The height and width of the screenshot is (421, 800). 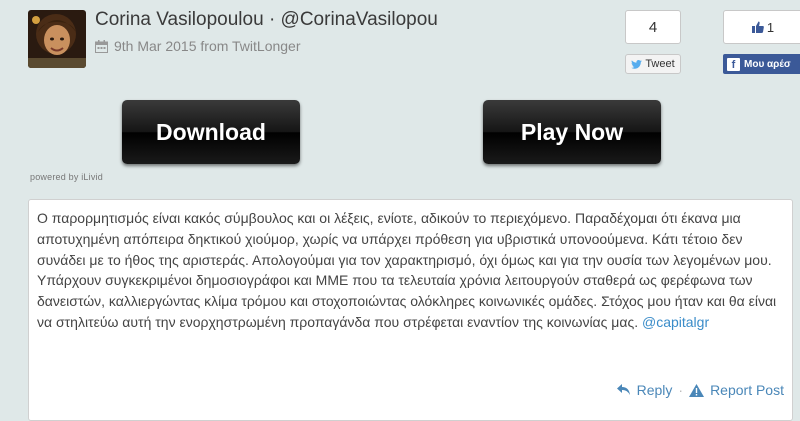 I want to click on author-name: Corina Vasilopoulou, so click(x=179, y=19).